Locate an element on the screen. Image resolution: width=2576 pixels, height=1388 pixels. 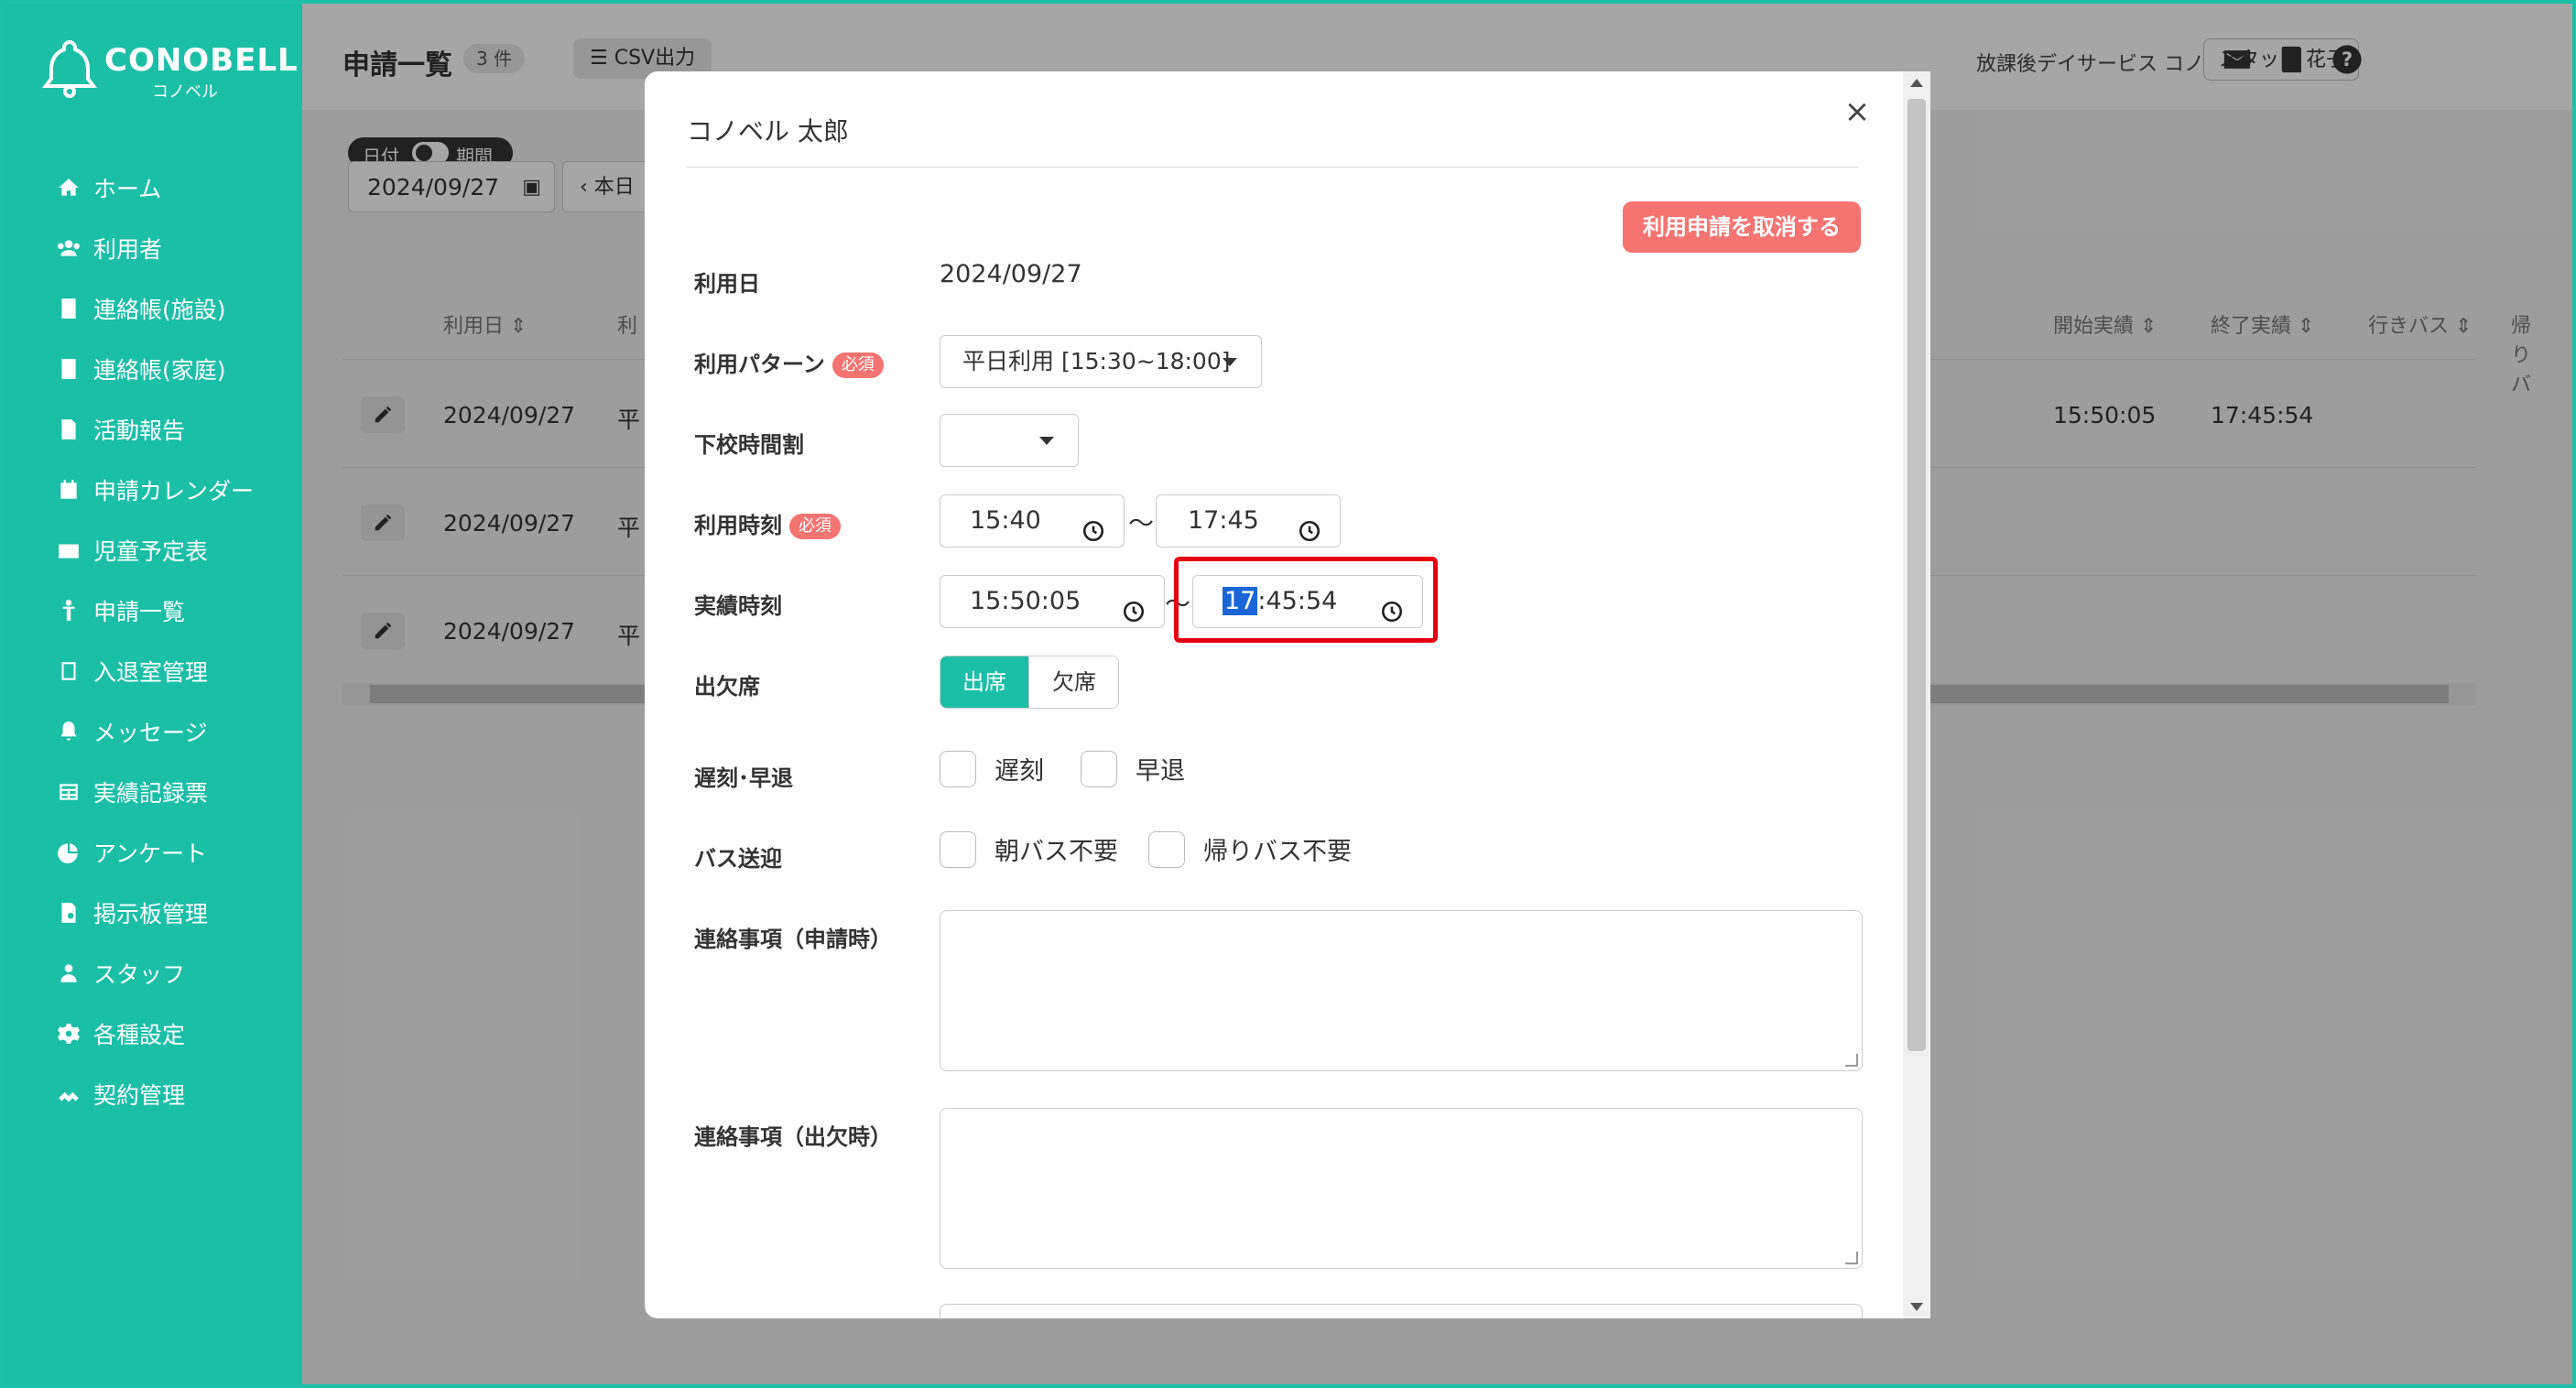
sidebar-item-label: 連絡帳(家庭) is located at coordinates (159, 371).